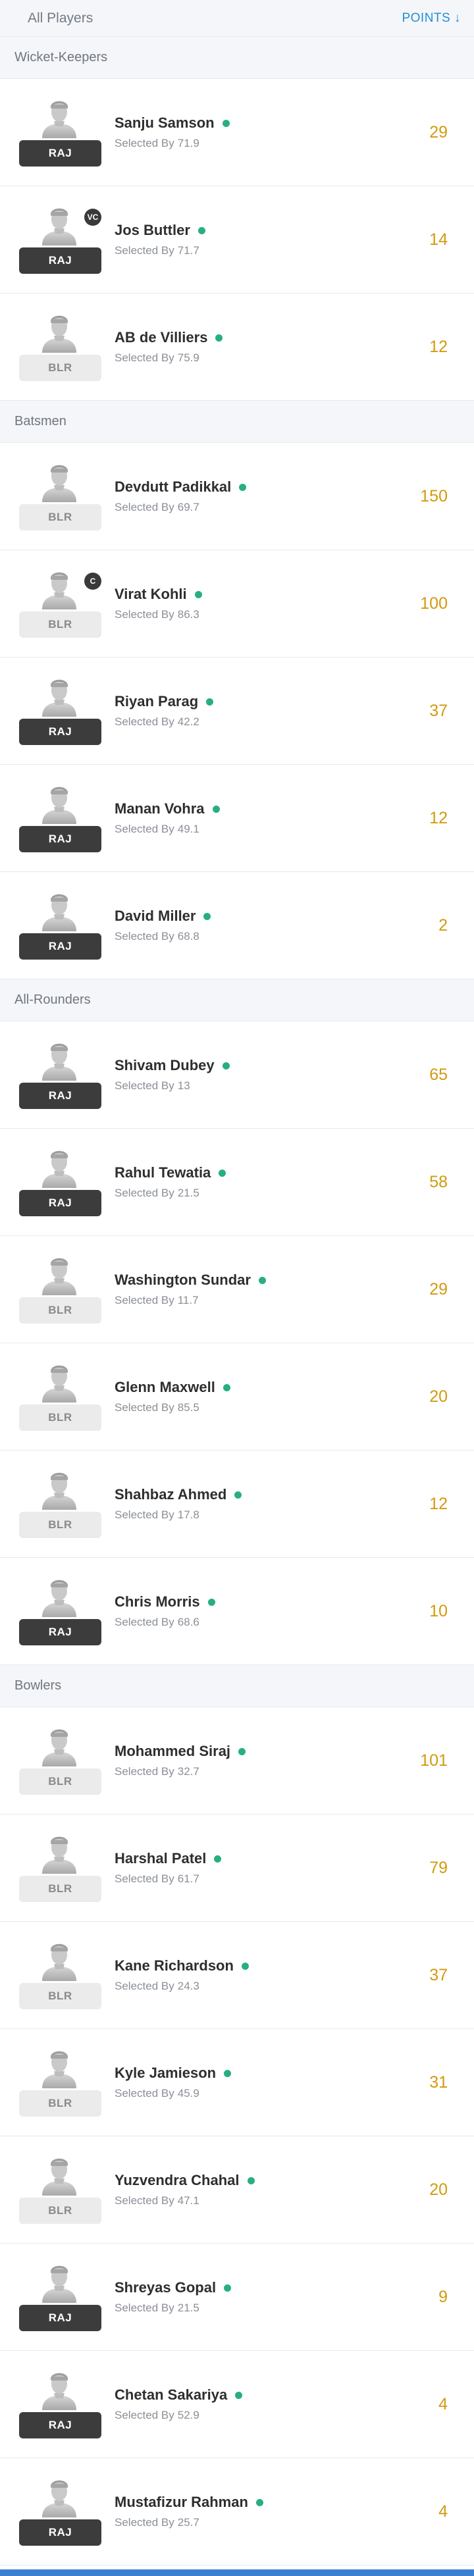 Image resolution: width=474 pixels, height=2576 pixels. What do you see at coordinates (182, 1965) in the screenshot?
I see `player-name-line: Kane Richardson` at bounding box center [182, 1965].